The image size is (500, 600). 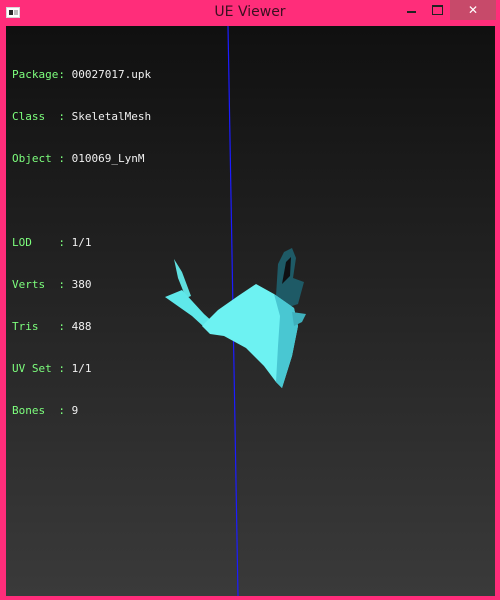 What do you see at coordinates (81, 201) in the screenshot?
I see `info-spacer` at bounding box center [81, 201].